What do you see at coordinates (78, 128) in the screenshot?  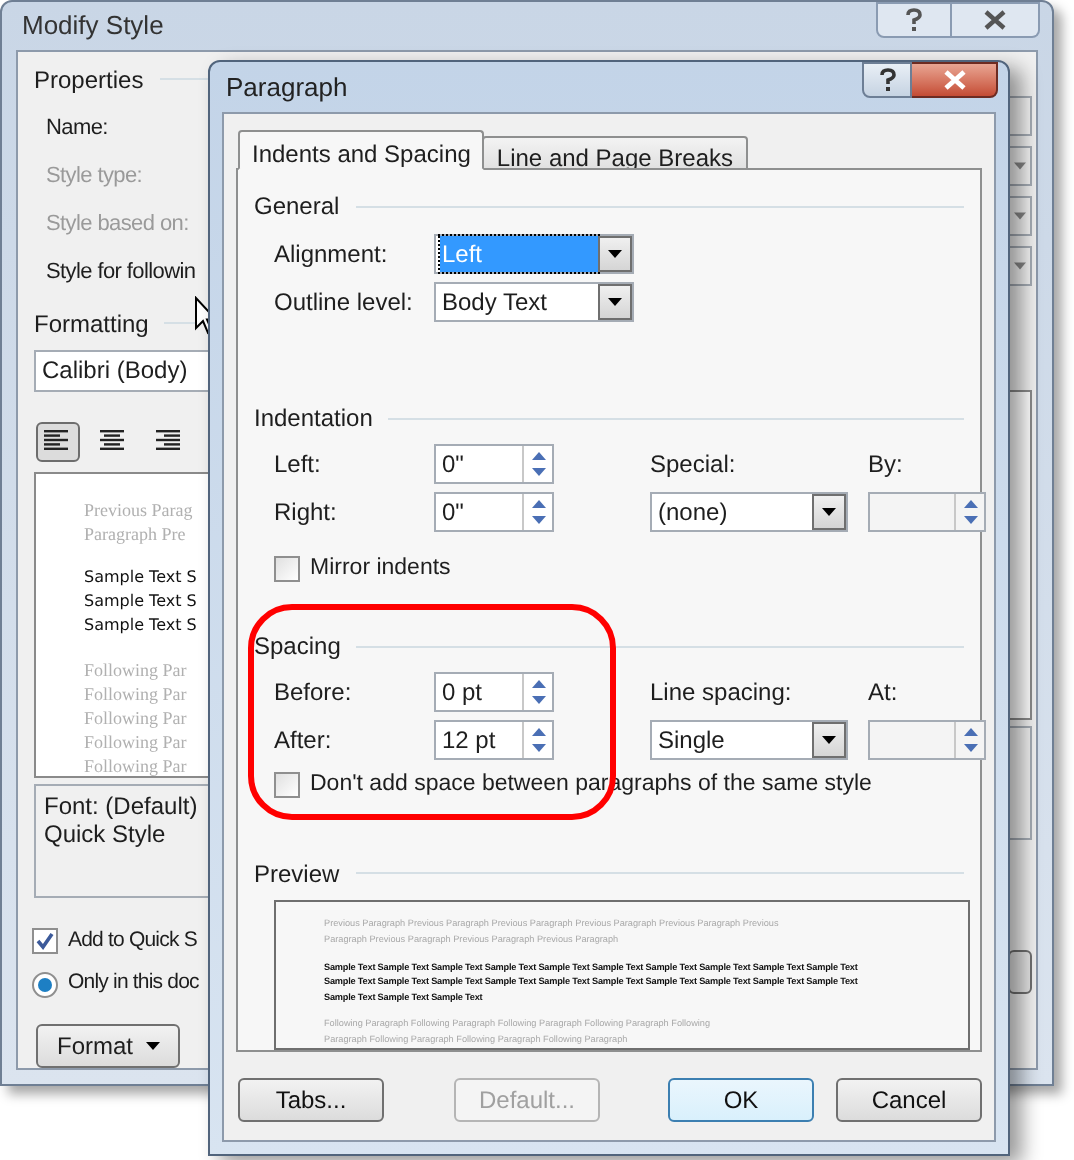 I see `field-label: Name:` at bounding box center [78, 128].